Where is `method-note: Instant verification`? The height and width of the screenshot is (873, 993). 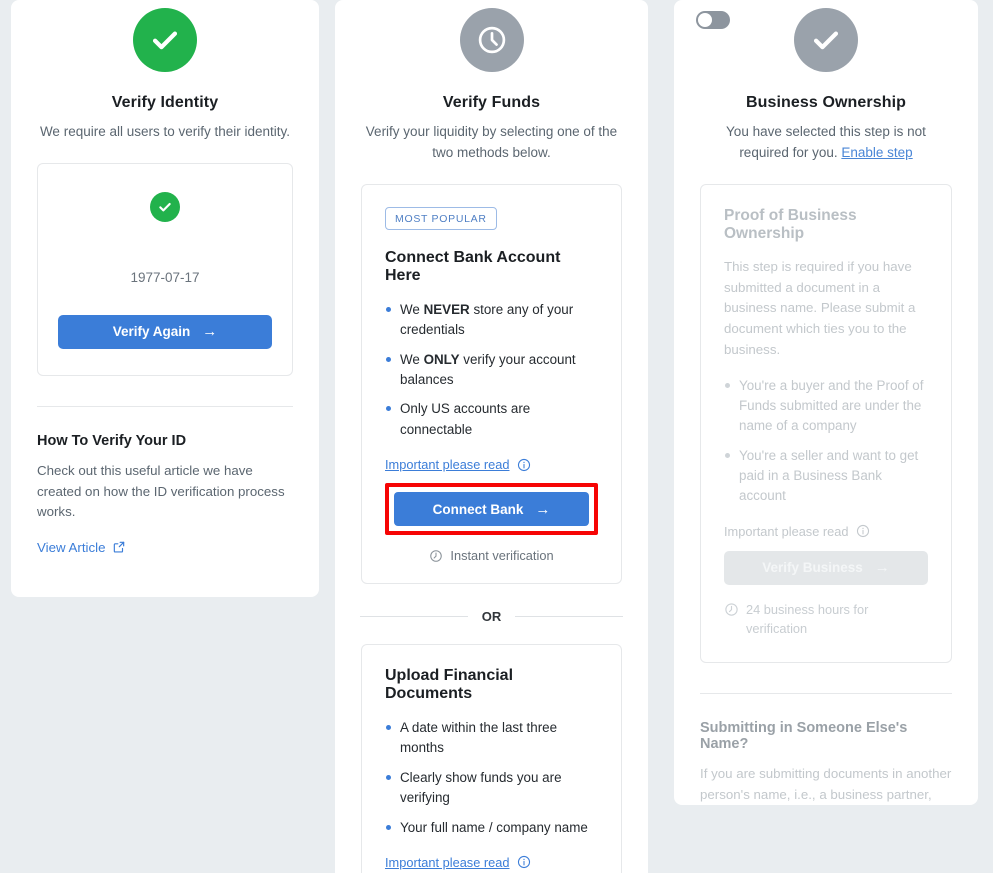
method-note: Instant verification is located at coordinates (491, 555).